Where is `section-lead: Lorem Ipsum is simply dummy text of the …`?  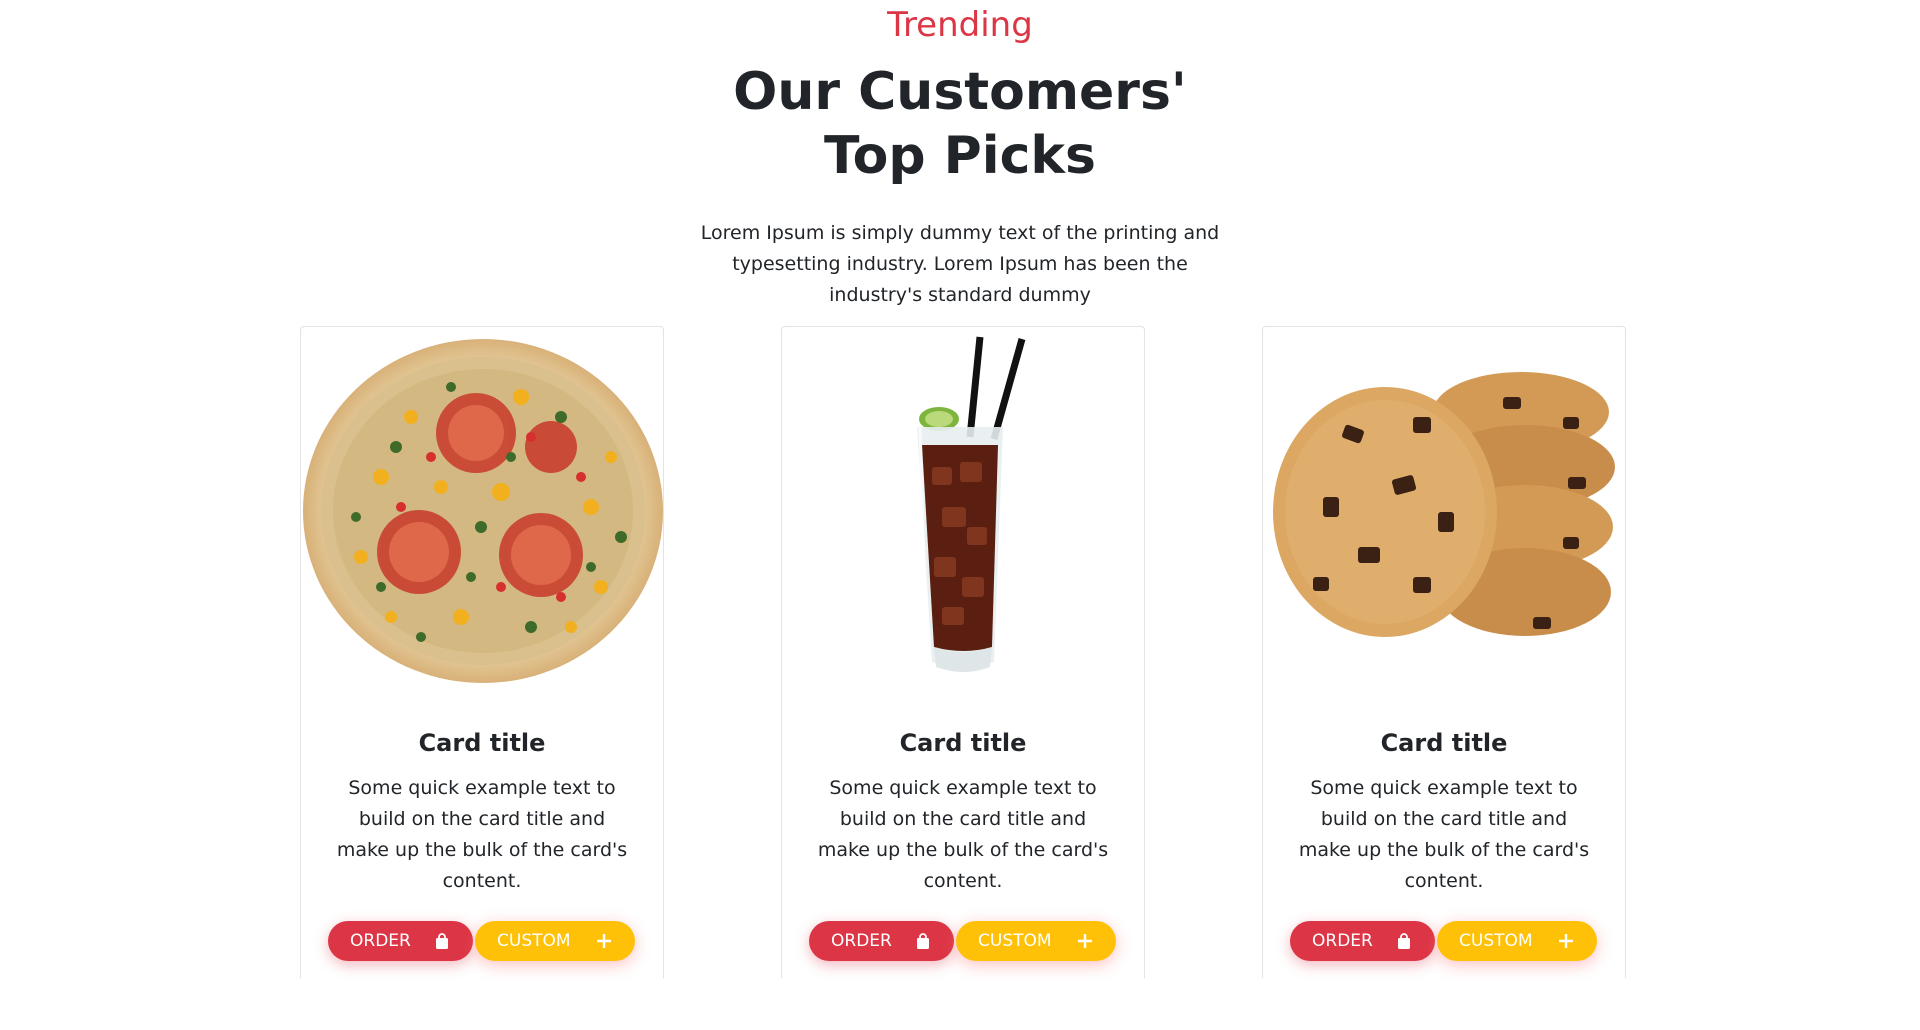 section-lead: Lorem Ipsum is simply dummy text of the … is located at coordinates (960, 264).